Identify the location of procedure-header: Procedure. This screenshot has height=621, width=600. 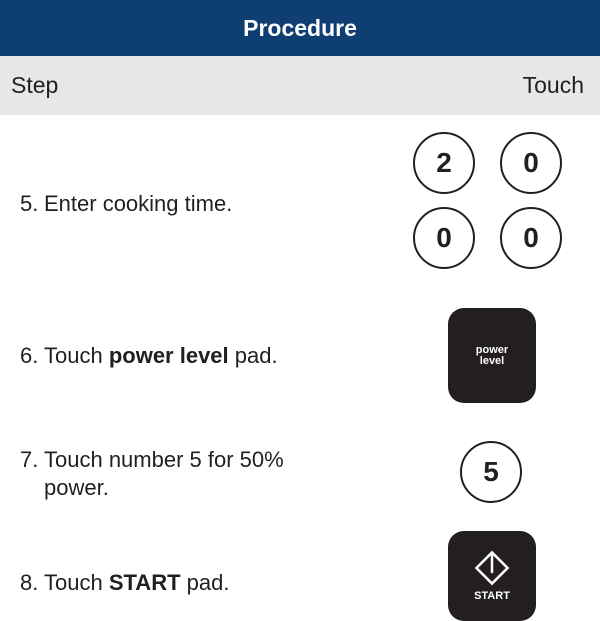
(300, 28).